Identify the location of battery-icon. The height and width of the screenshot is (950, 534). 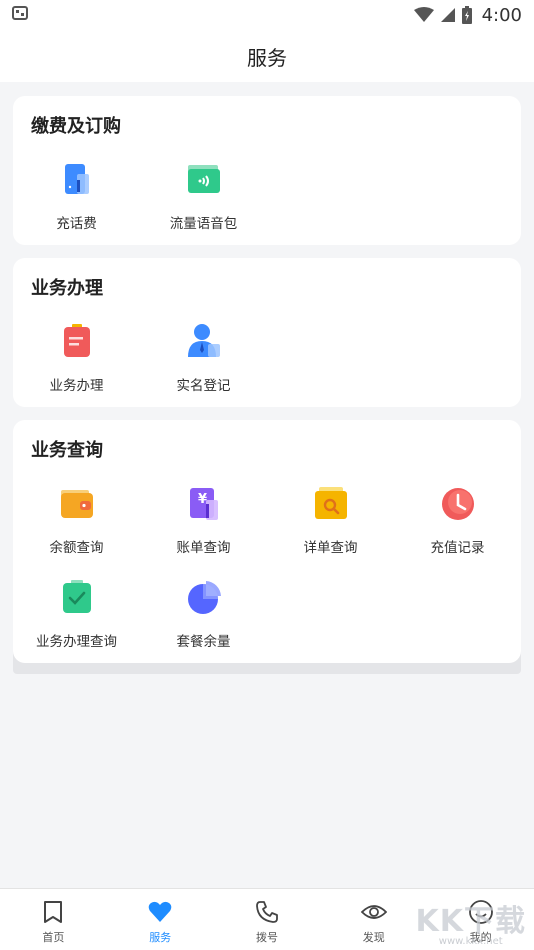
(466, 15).